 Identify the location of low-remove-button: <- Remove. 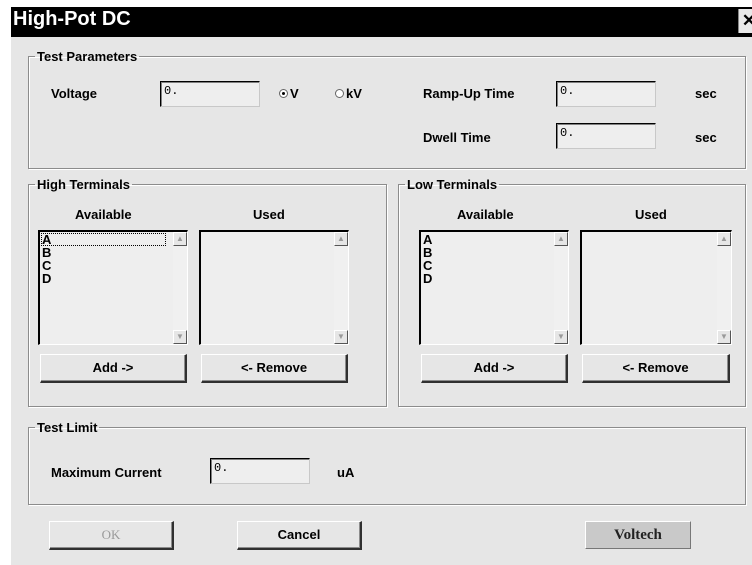
(656, 368).